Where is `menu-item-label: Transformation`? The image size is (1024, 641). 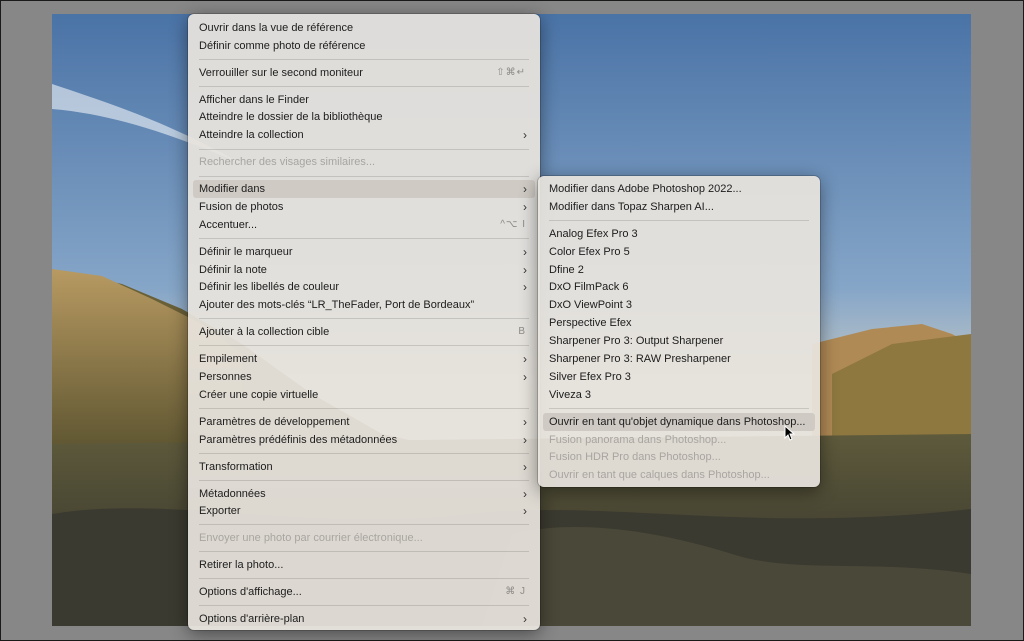
menu-item-label: Transformation is located at coordinates (236, 467).